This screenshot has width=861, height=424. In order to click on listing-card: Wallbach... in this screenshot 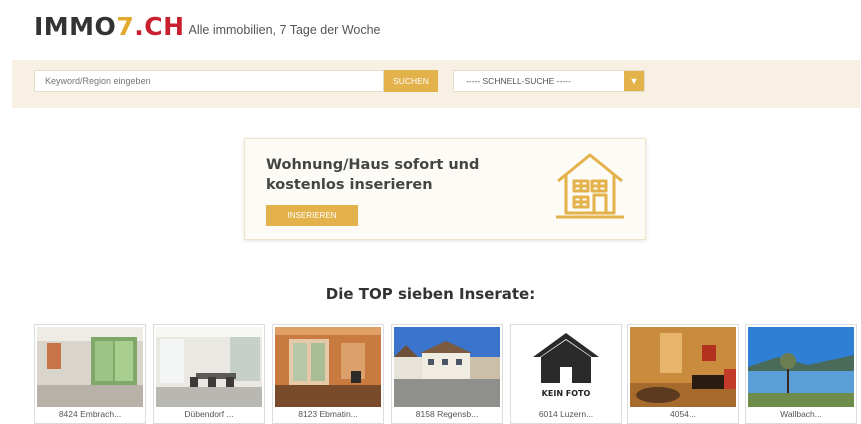, I will do `click(801, 374)`.